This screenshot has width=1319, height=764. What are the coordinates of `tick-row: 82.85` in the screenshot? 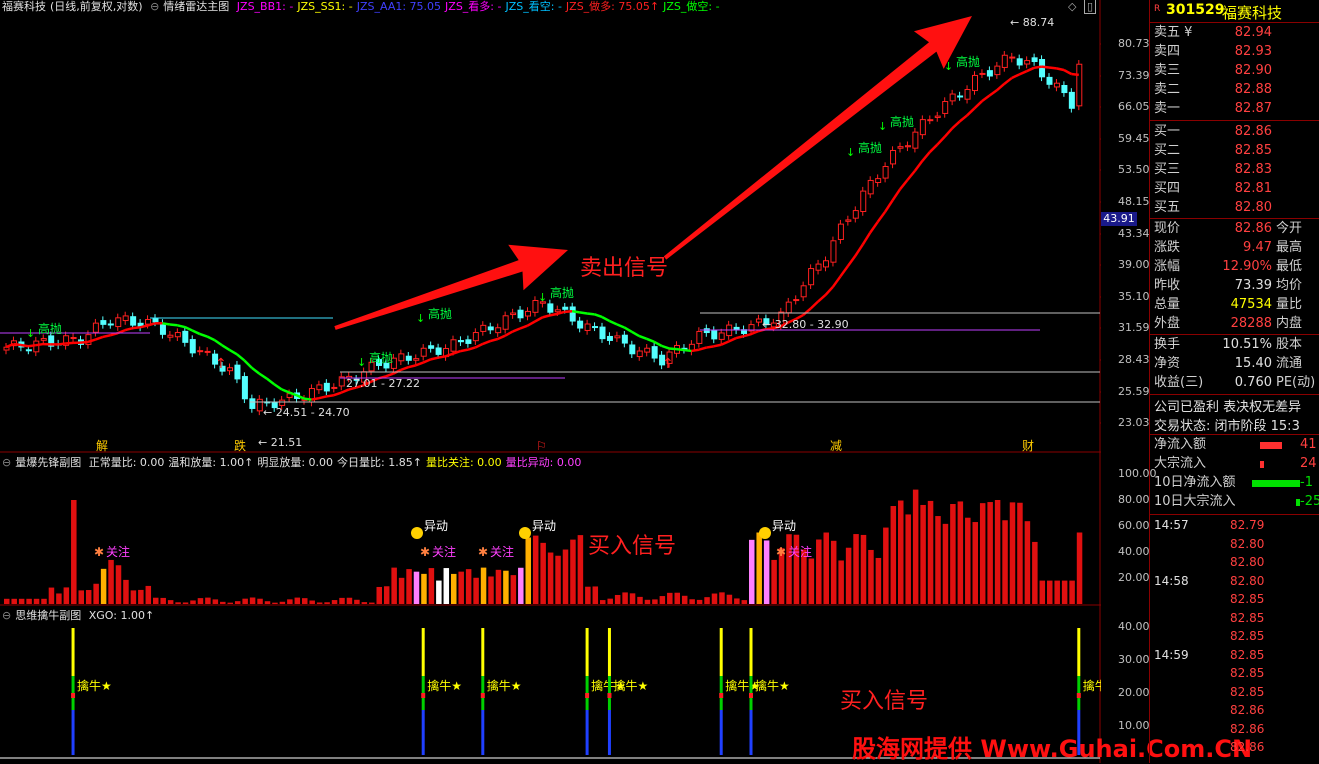 It's located at (1234, 692).